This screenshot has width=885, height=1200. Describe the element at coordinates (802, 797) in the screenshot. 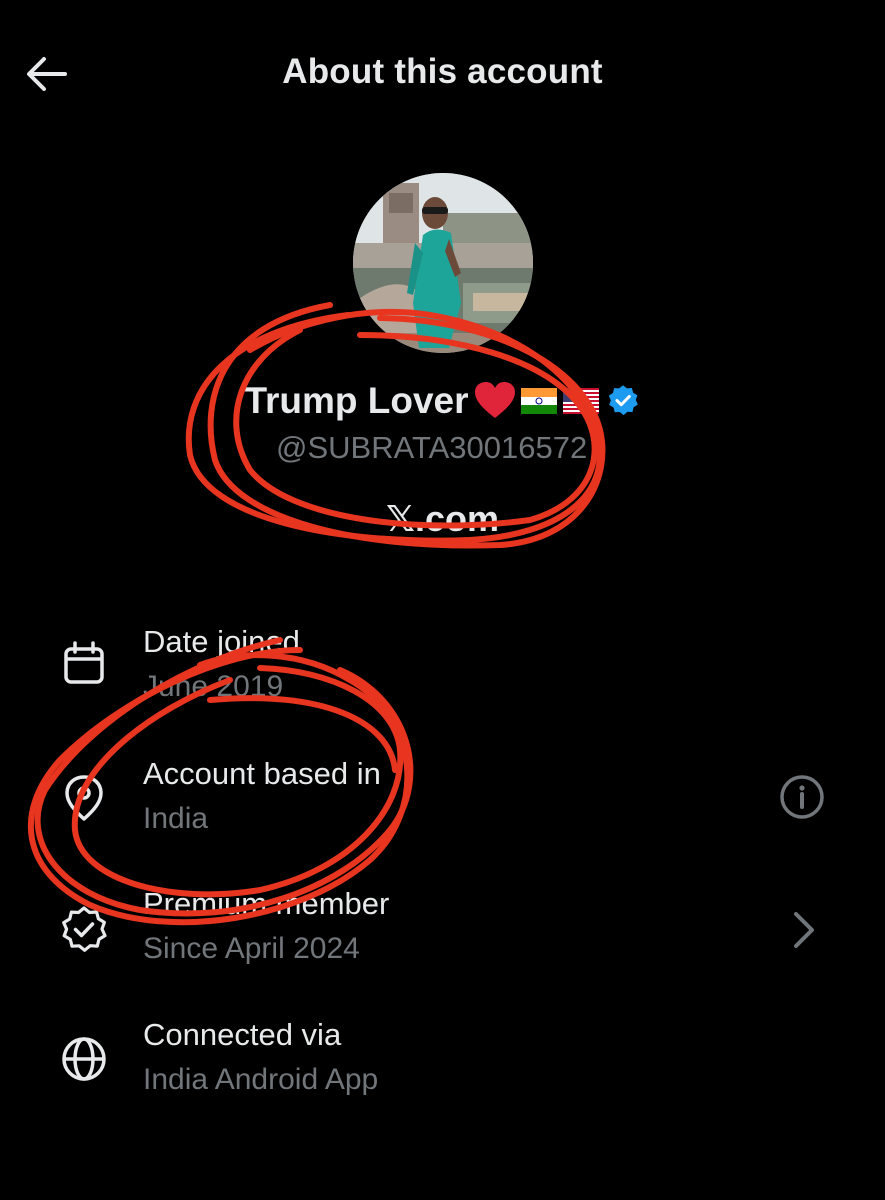

I see `info-circle-icon` at that location.